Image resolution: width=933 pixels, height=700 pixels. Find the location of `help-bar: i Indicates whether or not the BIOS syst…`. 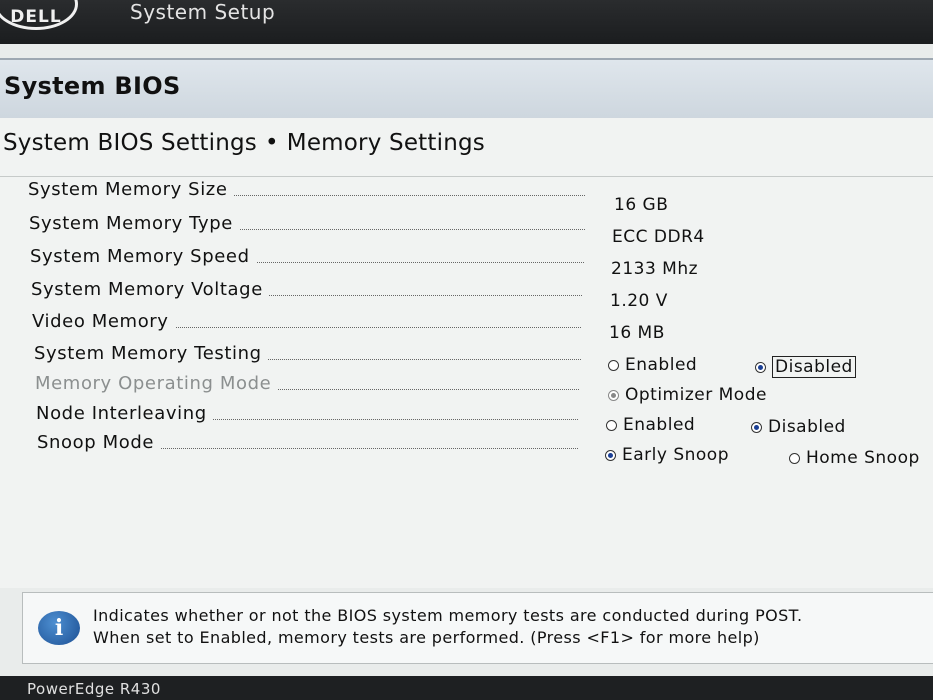

help-bar: i Indicates whether or not the BIOS syst… is located at coordinates (477, 628).